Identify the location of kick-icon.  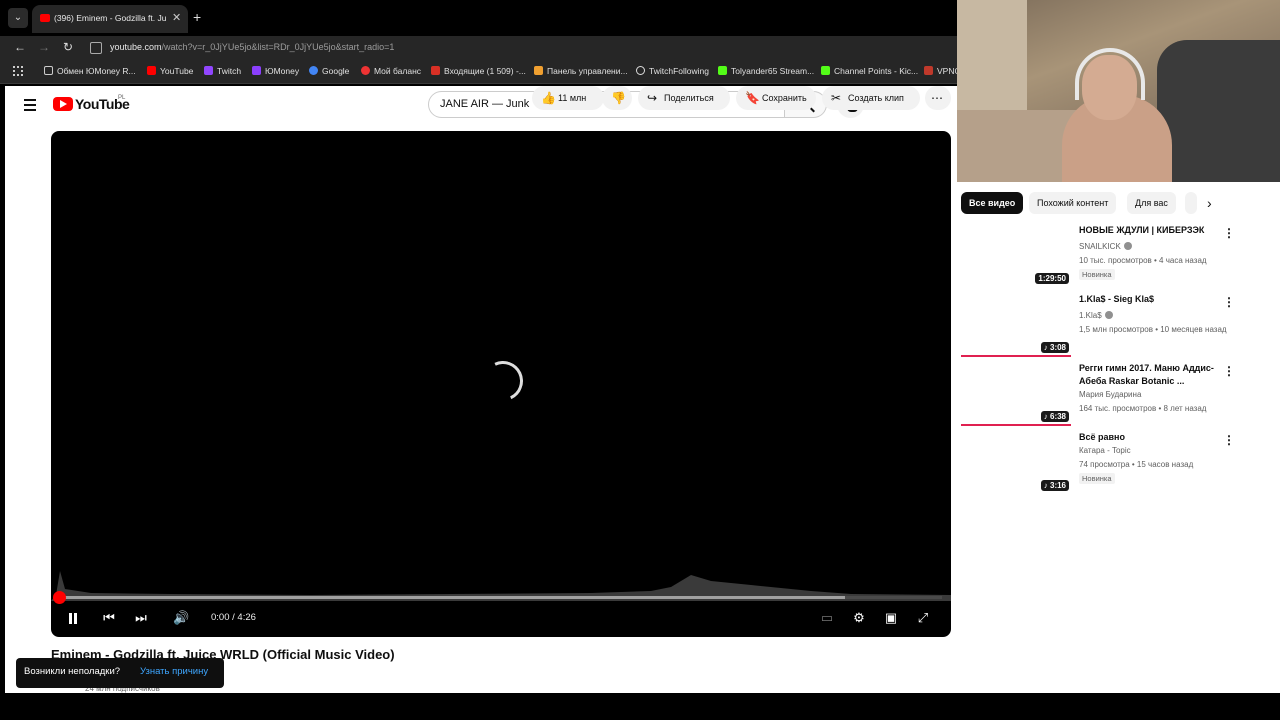
(722, 70).